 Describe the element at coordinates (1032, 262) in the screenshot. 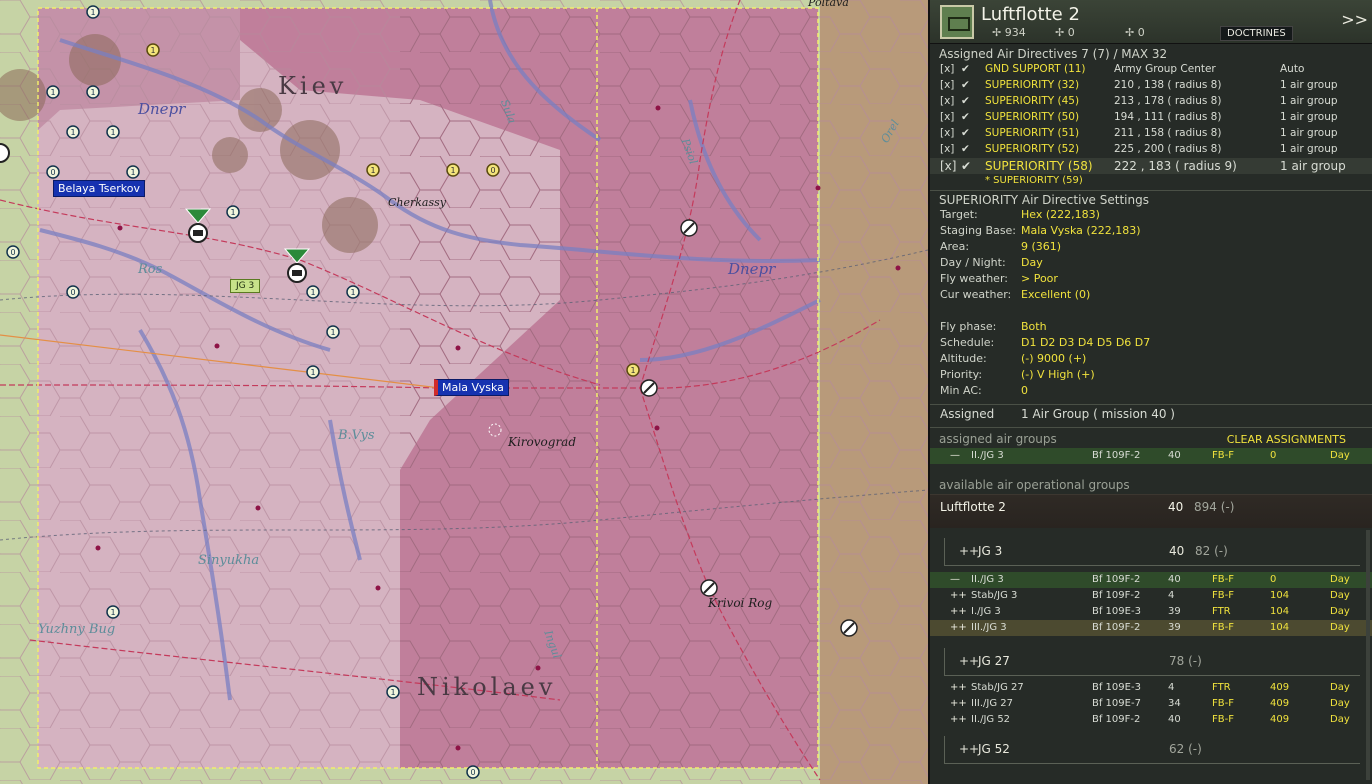

I see `setting-value: Day` at that location.